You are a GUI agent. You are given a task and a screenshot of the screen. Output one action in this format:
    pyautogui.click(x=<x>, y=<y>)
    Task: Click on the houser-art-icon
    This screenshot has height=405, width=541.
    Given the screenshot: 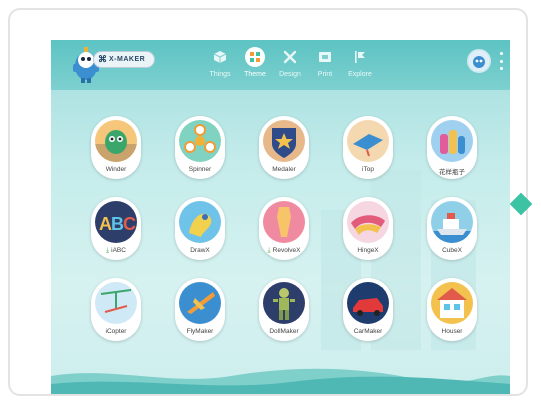 What is the action you would take?
    pyautogui.click(x=452, y=303)
    